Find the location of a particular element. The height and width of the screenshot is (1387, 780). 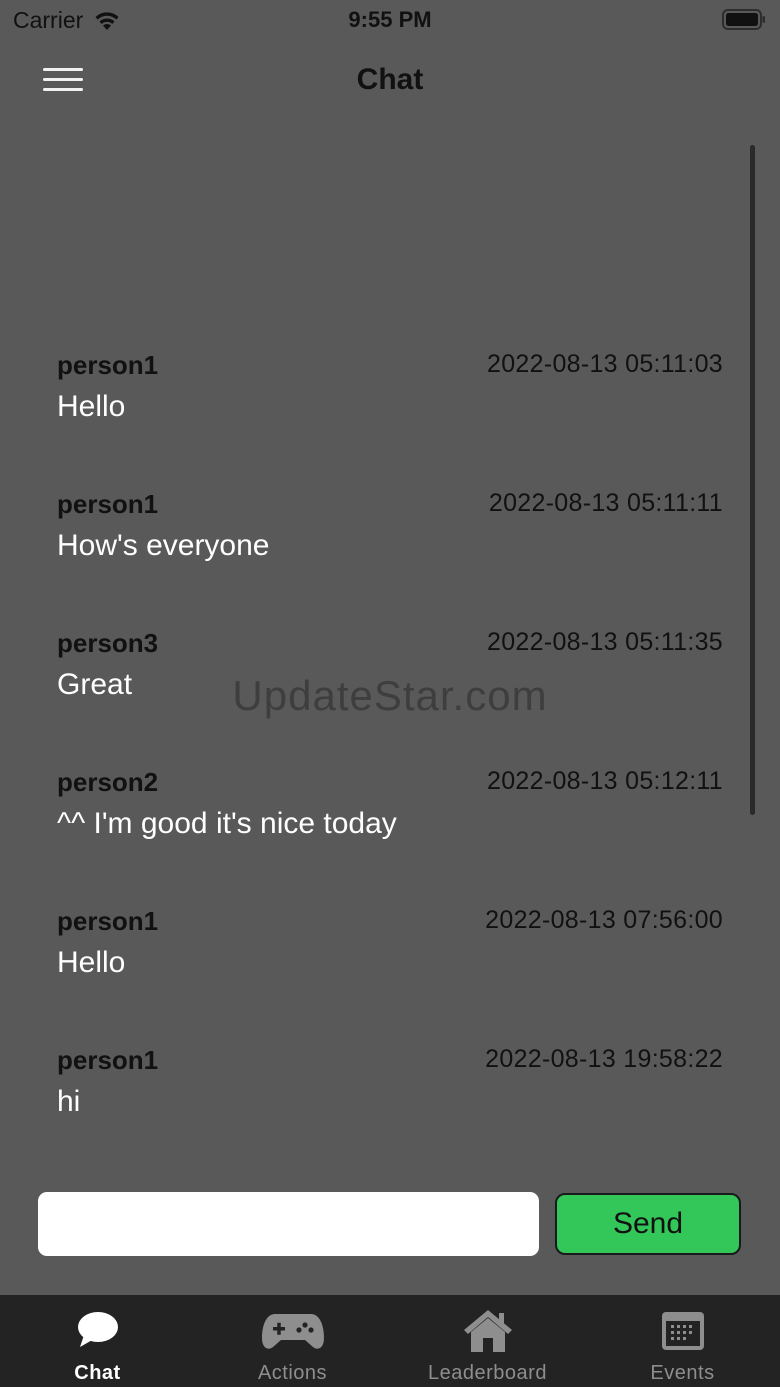

tab-actions: Actions is located at coordinates (292, 1341).